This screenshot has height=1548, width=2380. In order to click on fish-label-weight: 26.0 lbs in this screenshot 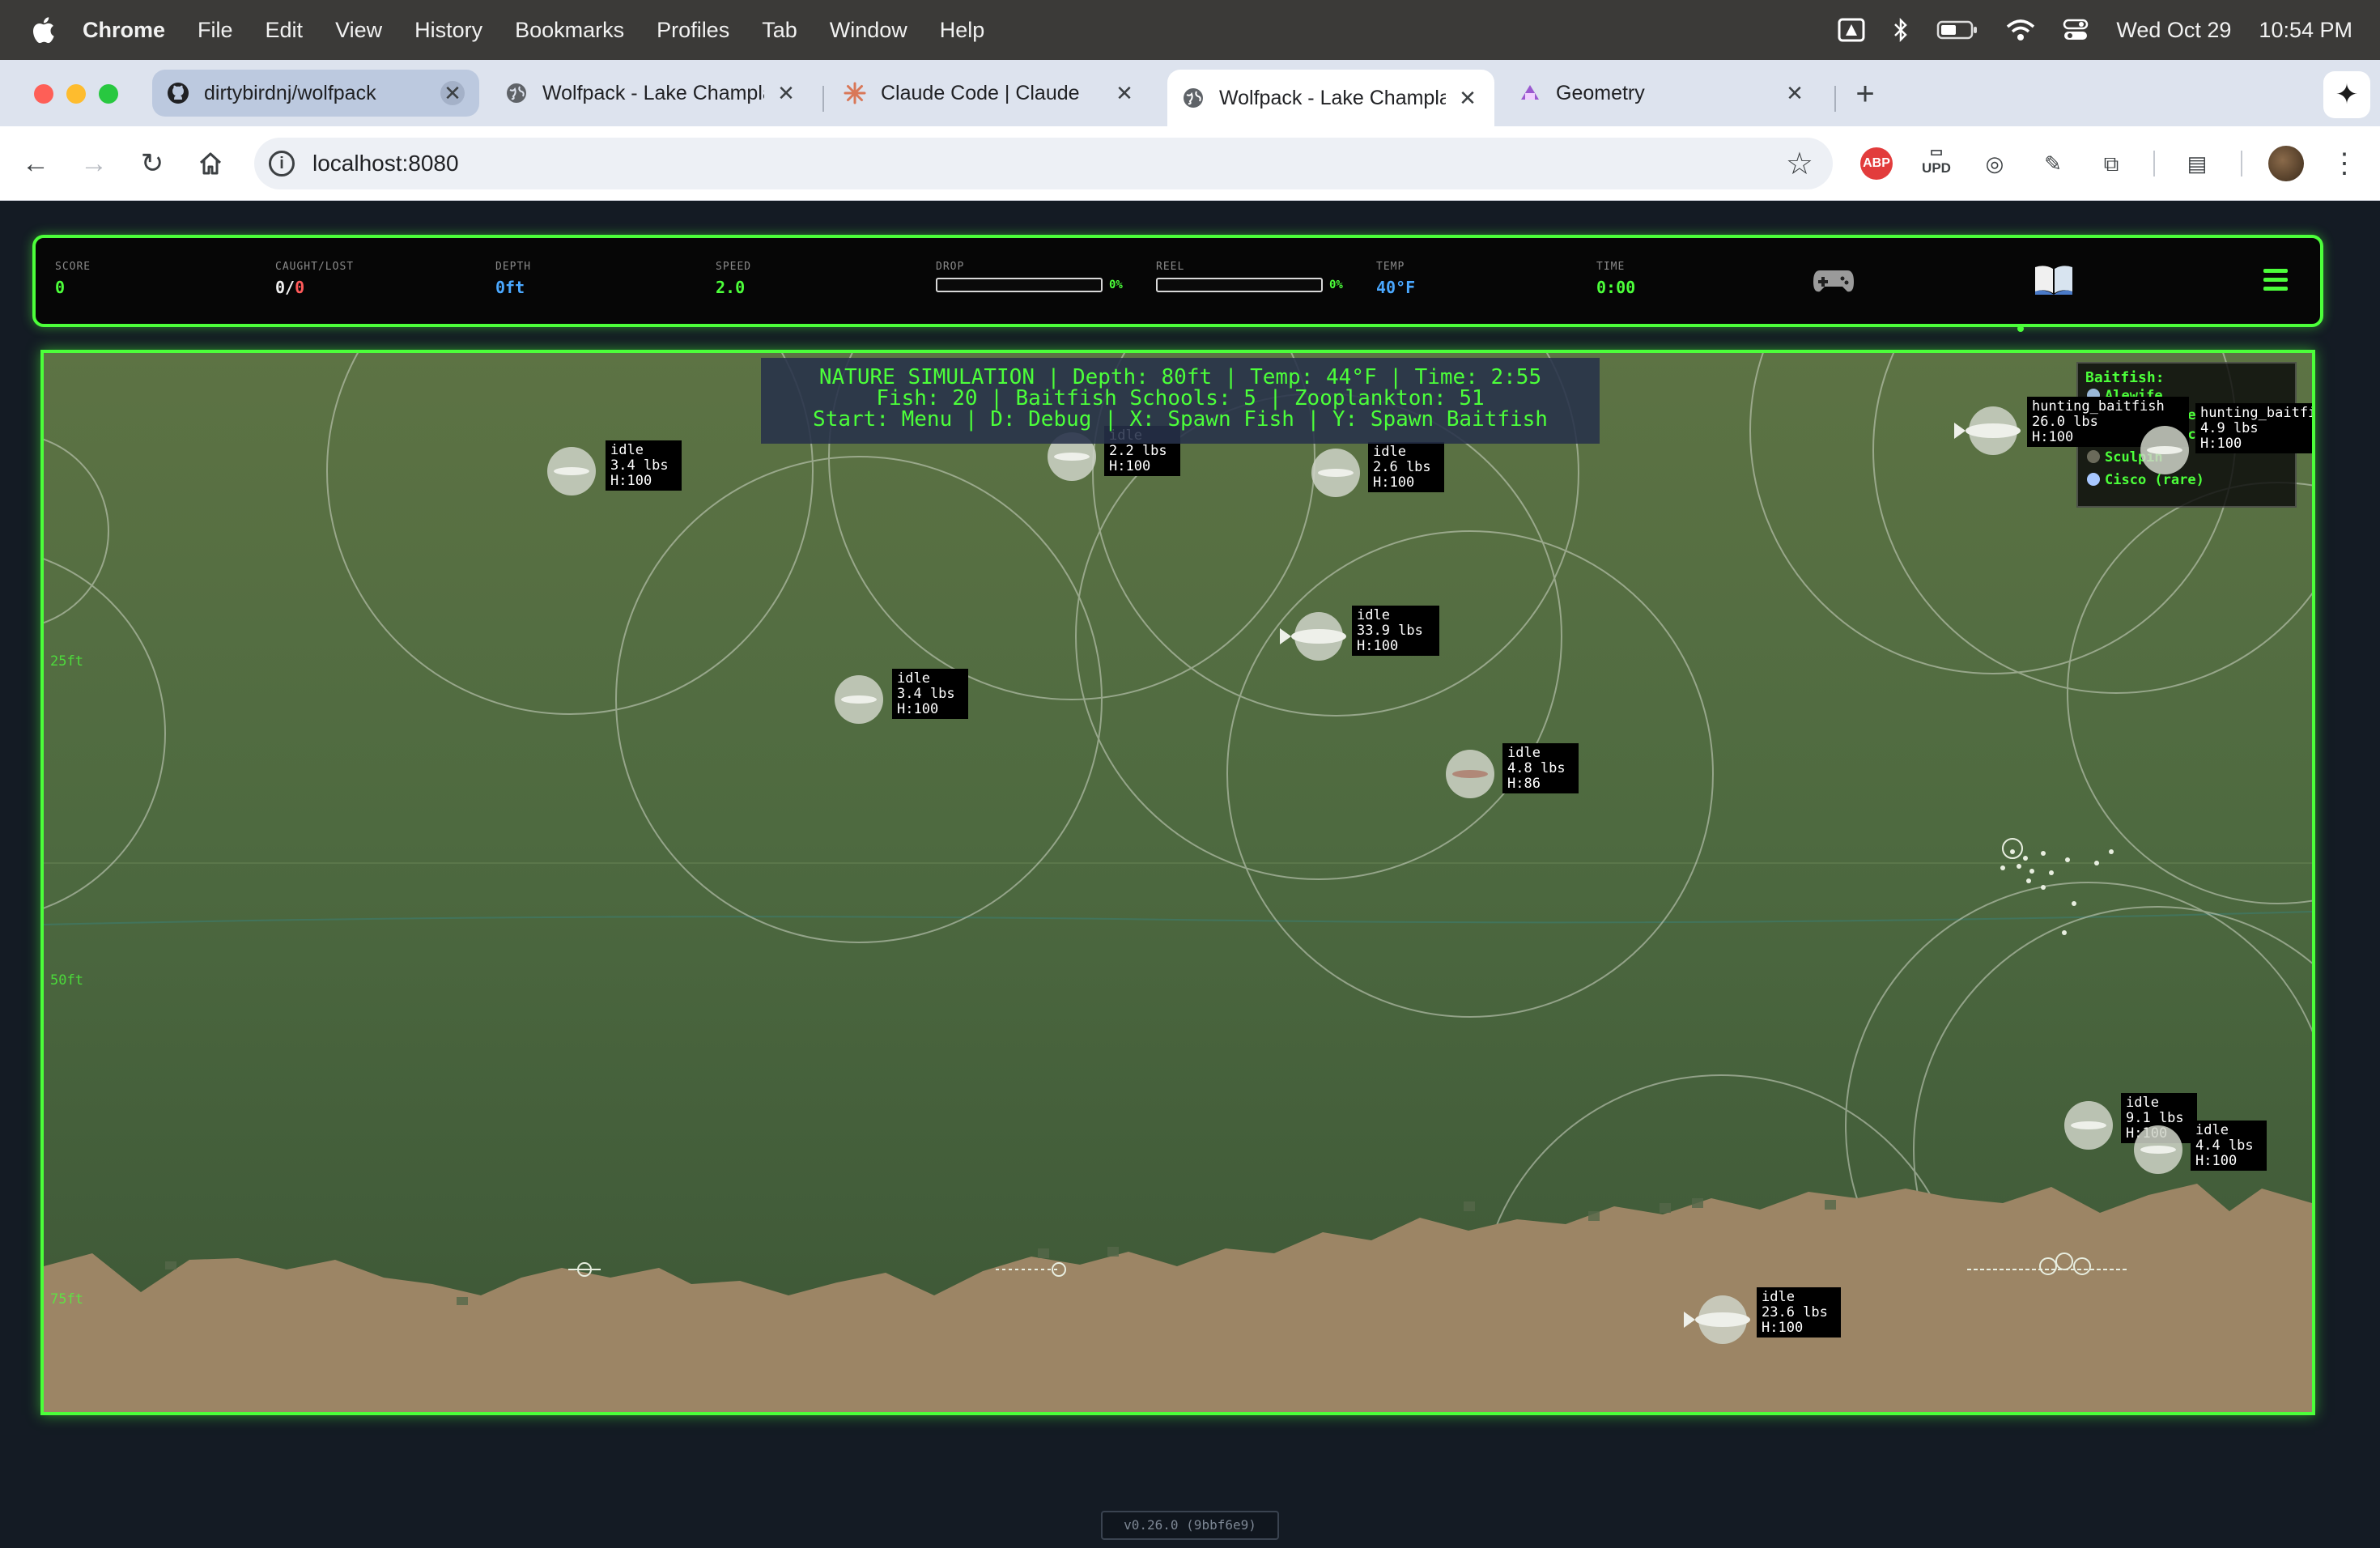, I will do `click(2065, 422)`.